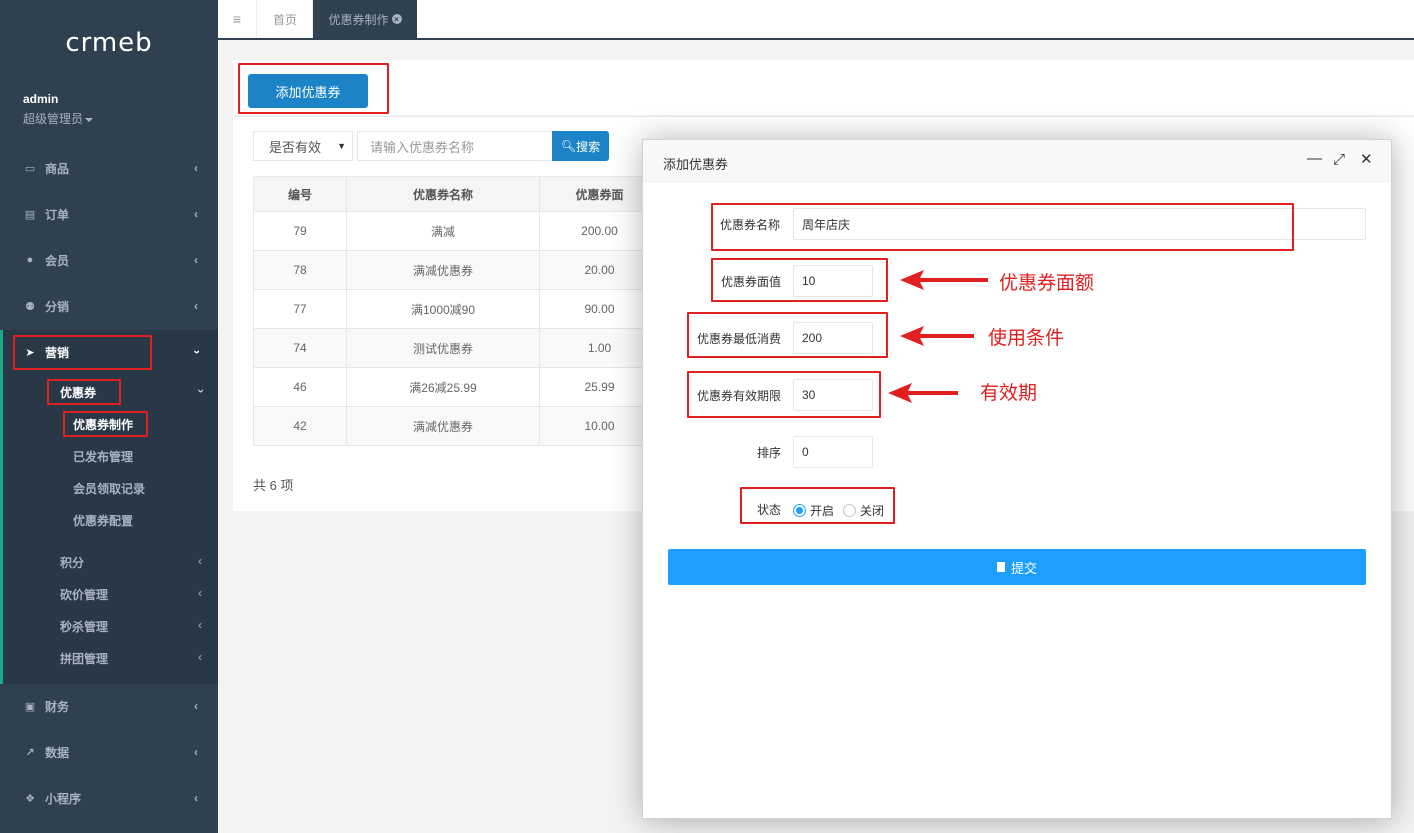  Describe the element at coordinates (237, 19) in the screenshot. I see `menu-toggle-icon: ≡` at that location.